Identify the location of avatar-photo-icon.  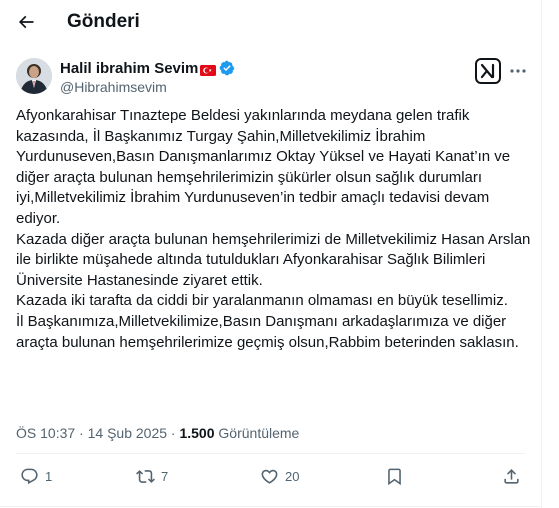
(34, 76).